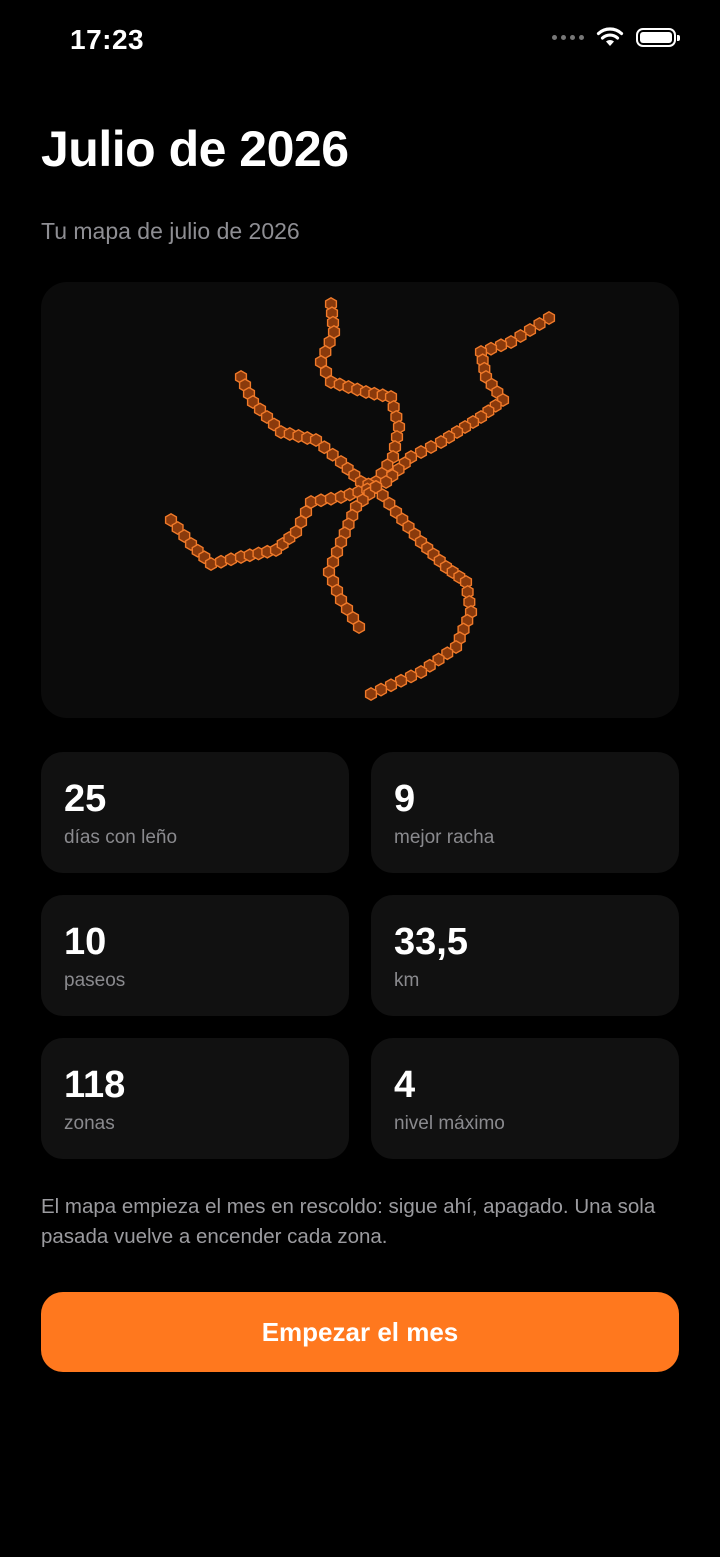 This screenshot has width=720, height=1557. What do you see at coordinates (431, 942) in the screenshot?
I see `stat-value: 33,5` at bounding box center [431, 942].